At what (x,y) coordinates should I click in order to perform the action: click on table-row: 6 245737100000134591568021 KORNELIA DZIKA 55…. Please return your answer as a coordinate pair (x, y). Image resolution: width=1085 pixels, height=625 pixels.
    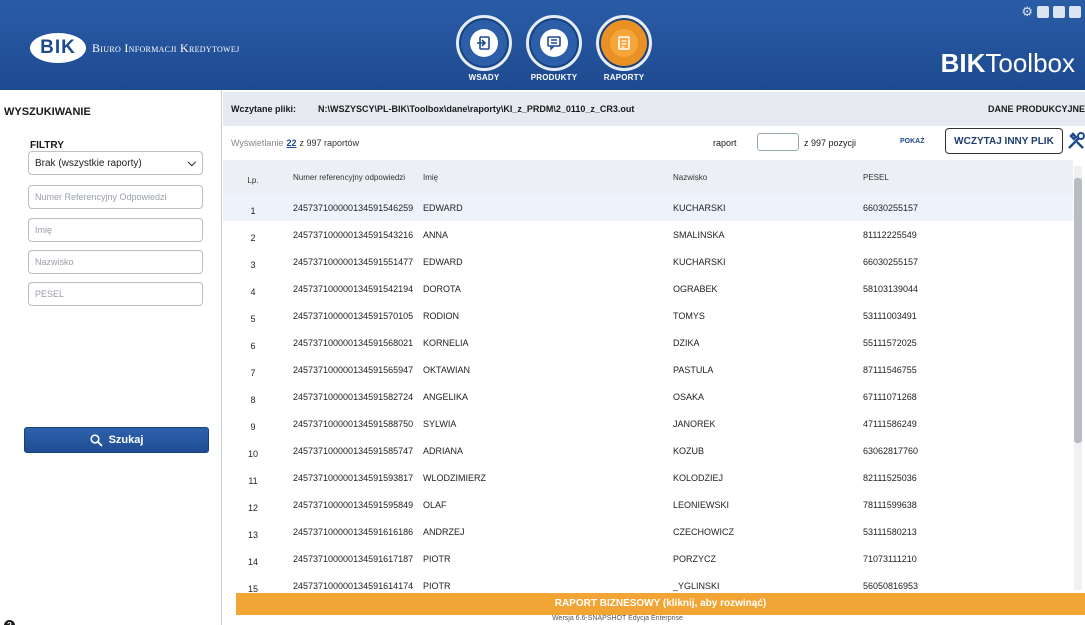
    Looking at the image, I should click on (648, 342).